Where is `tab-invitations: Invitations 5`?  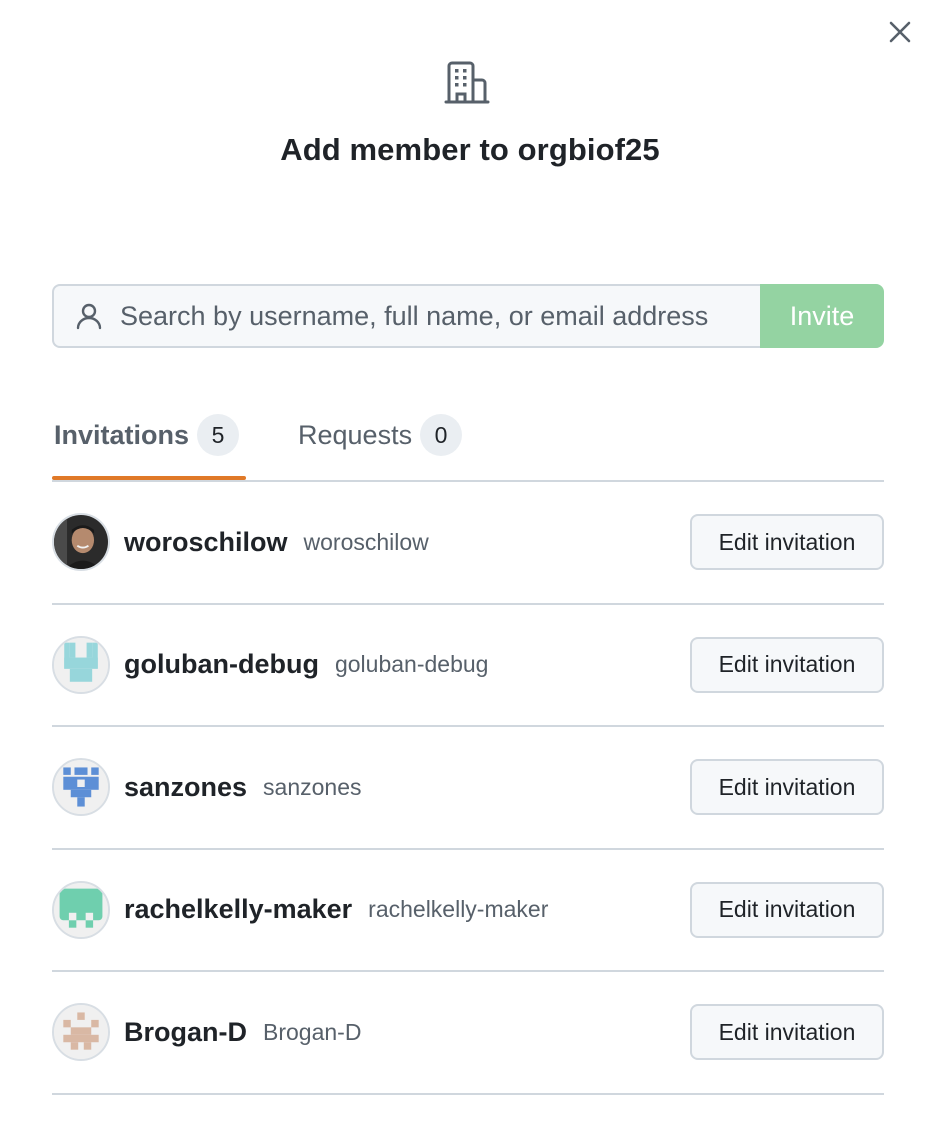
tab-invitations: Invitations 5 is located at coordinates (147, 435).